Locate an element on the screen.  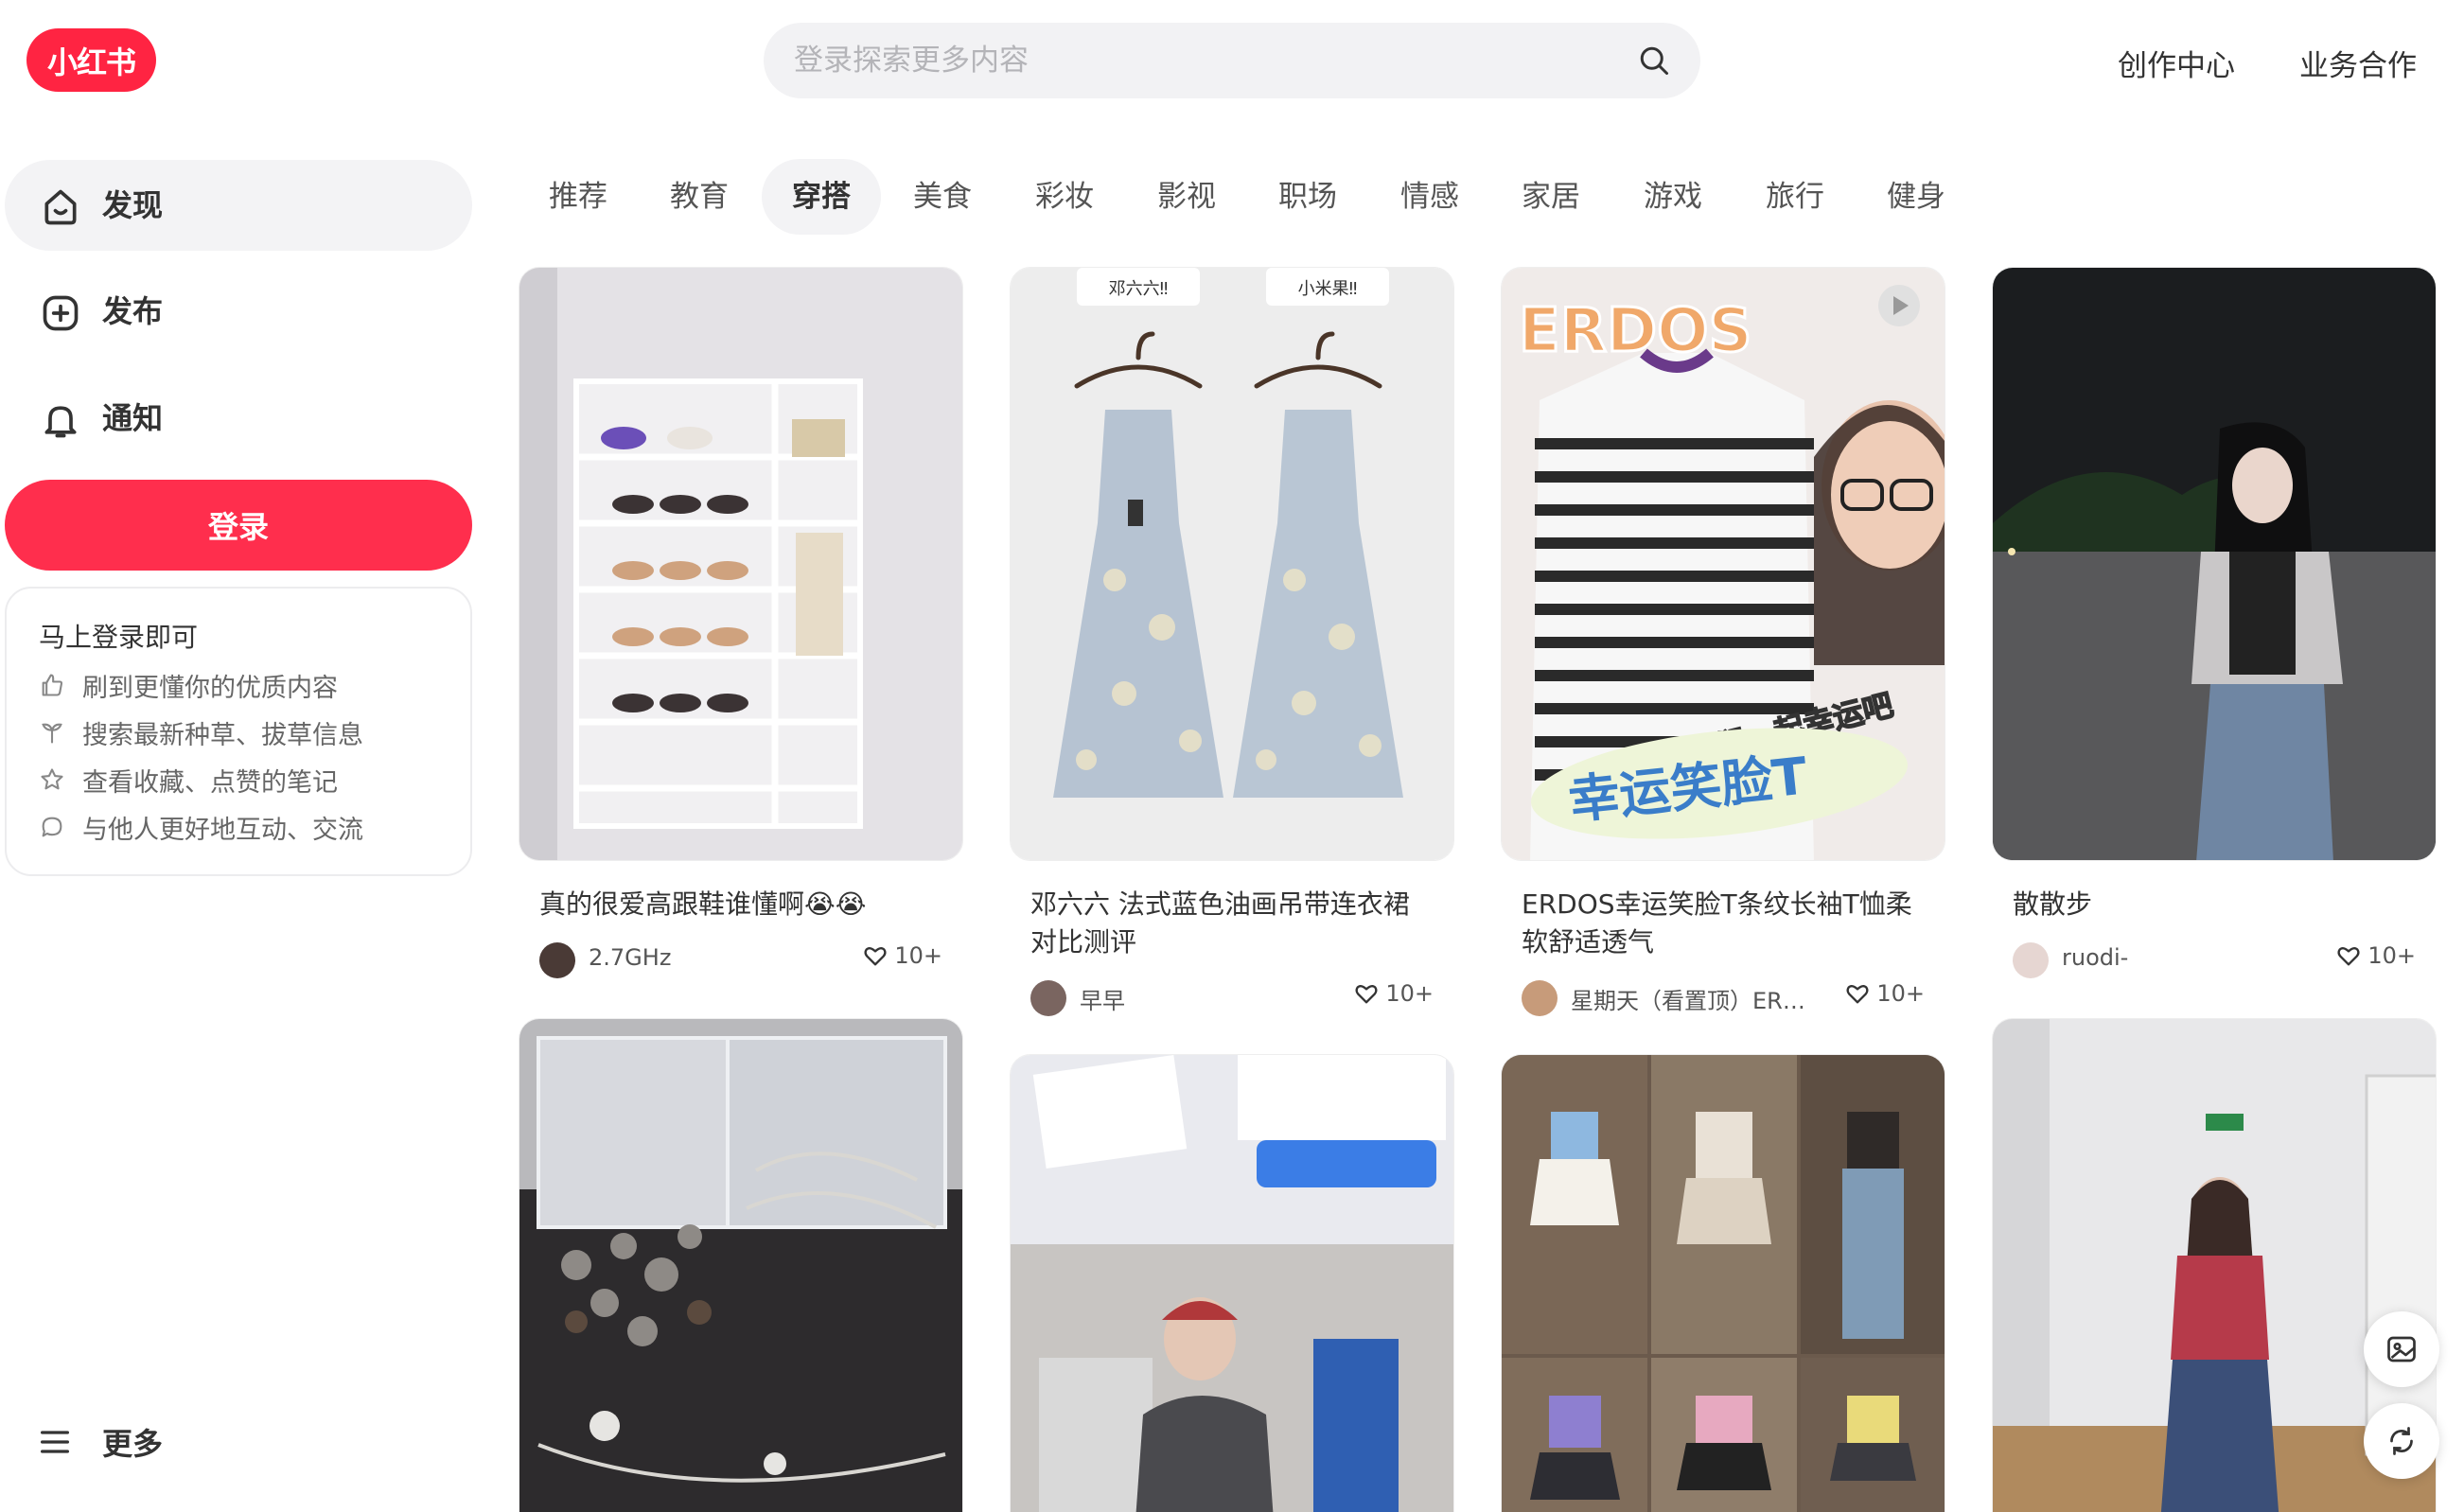
outfit-grid-image is located at coordinates (1724, 1283).